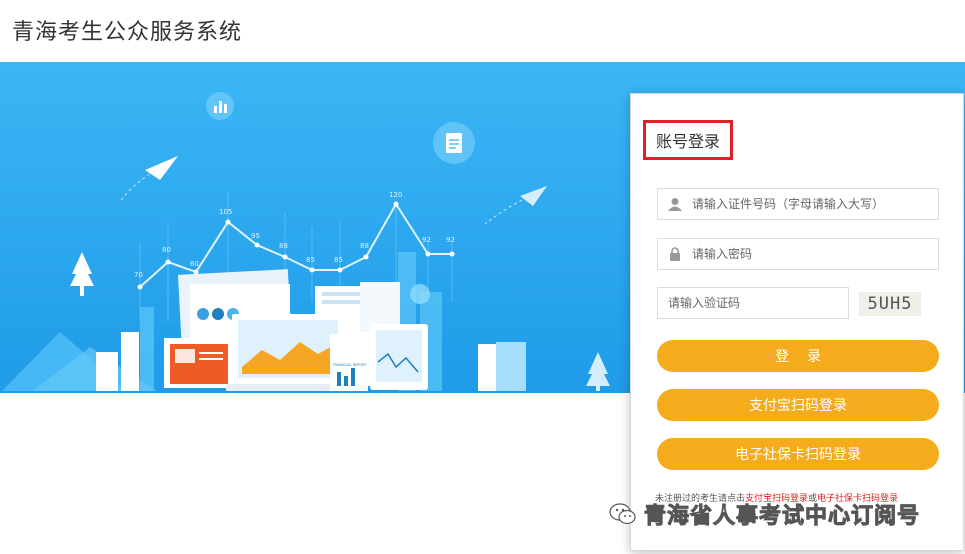 The width and height of the screenshot is (965, 554). I want to click on document-icon, so click(454, 143).